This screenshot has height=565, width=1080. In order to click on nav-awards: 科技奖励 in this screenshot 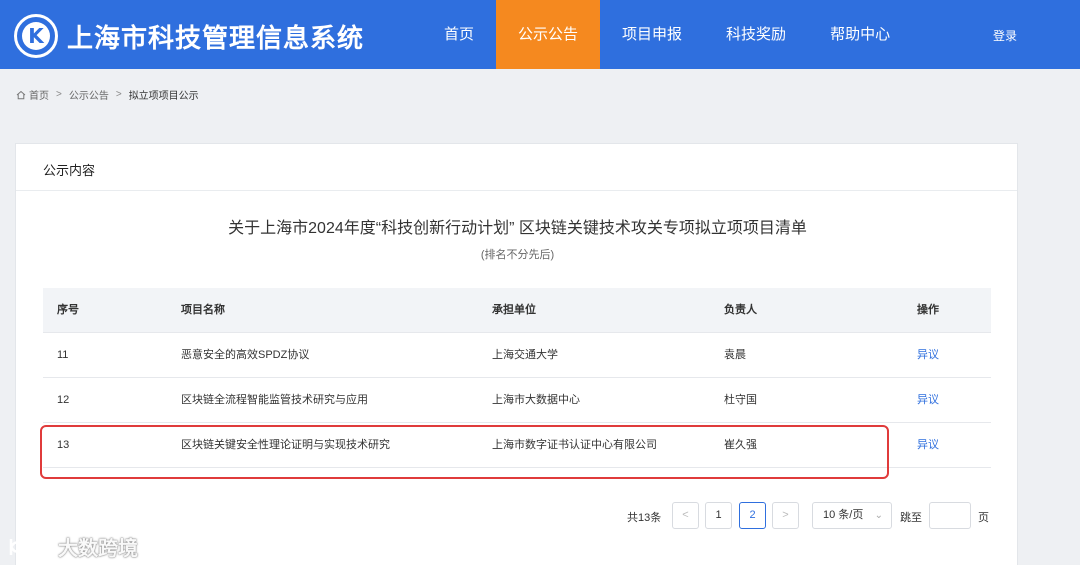, I will do `click(756, 34)`.